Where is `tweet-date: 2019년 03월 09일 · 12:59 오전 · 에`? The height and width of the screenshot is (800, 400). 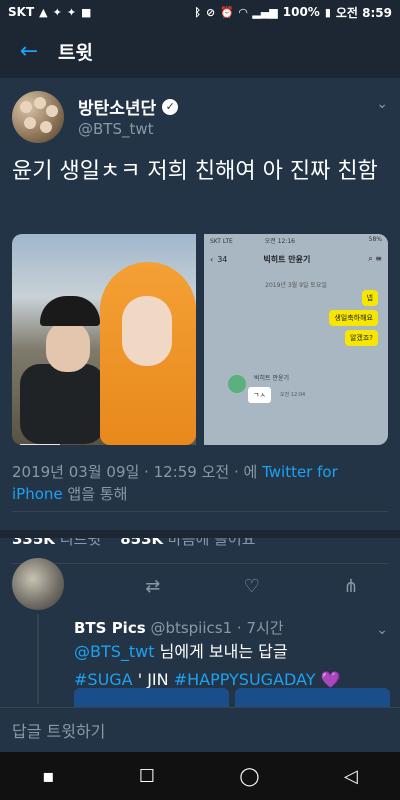 tweet-date: 2019년 03월 09일 · 12:59 오전 · 에 is located at coordinates (135, 472).